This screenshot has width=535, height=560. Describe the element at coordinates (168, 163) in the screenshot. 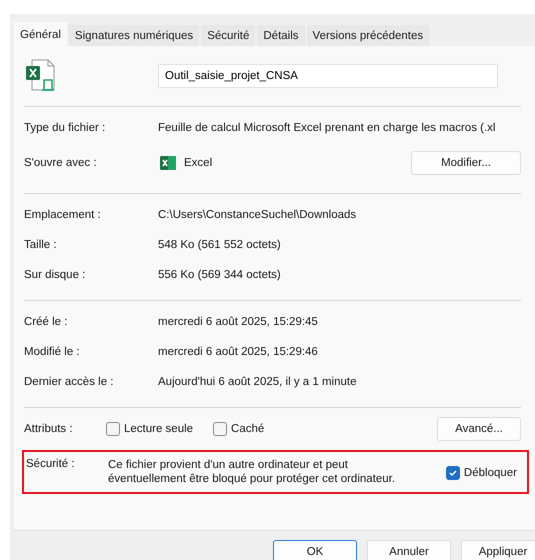

I see `excel-icon` at that location.